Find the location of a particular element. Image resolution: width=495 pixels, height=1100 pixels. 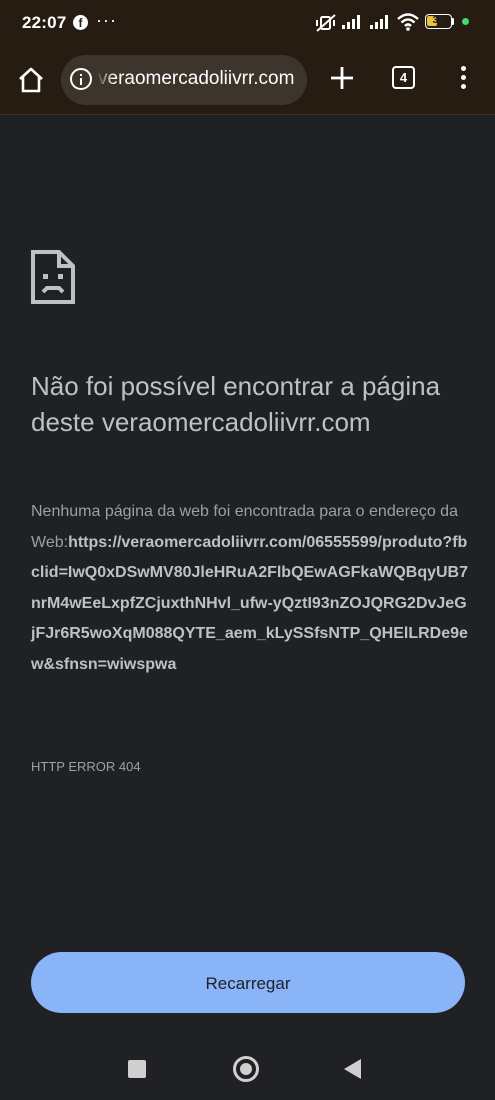

battery-tip is located at coordinates (453, 21).